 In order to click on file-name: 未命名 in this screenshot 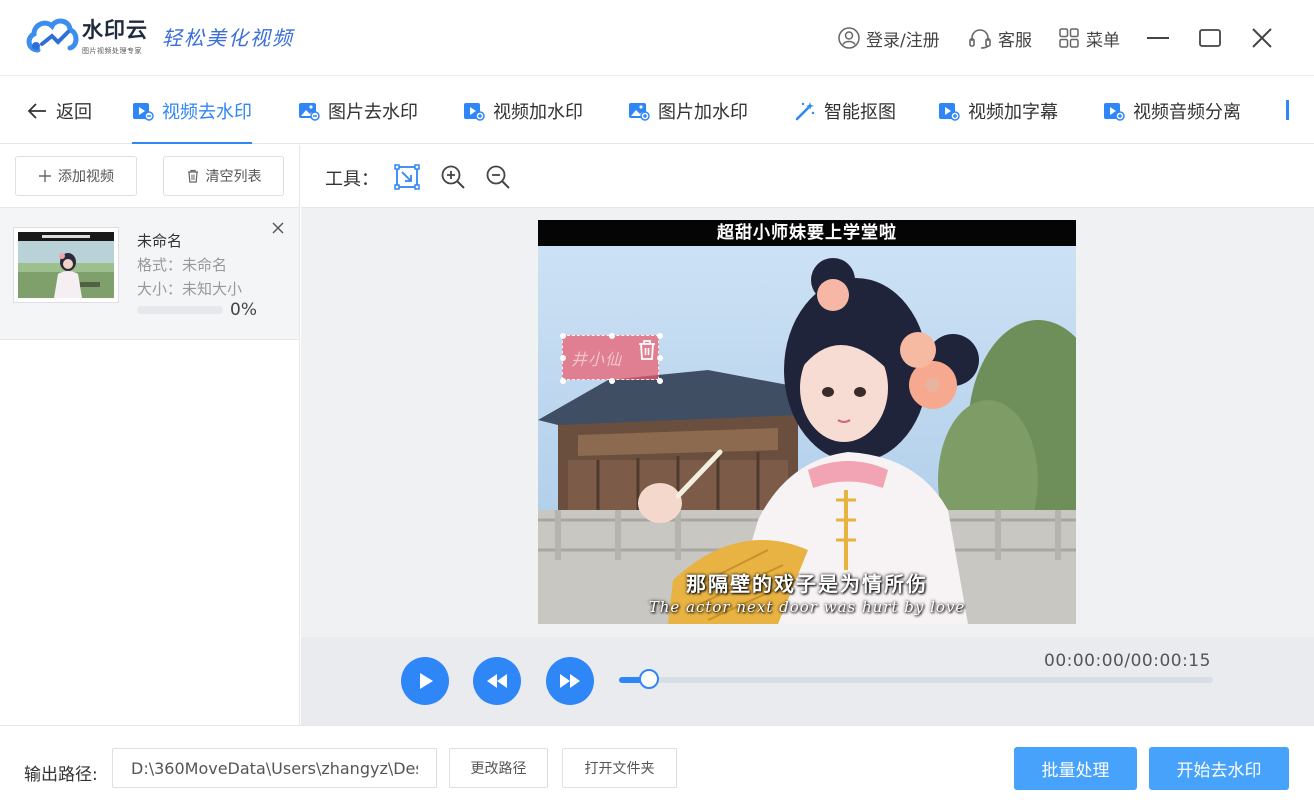, I will do `click(160, 241)`.